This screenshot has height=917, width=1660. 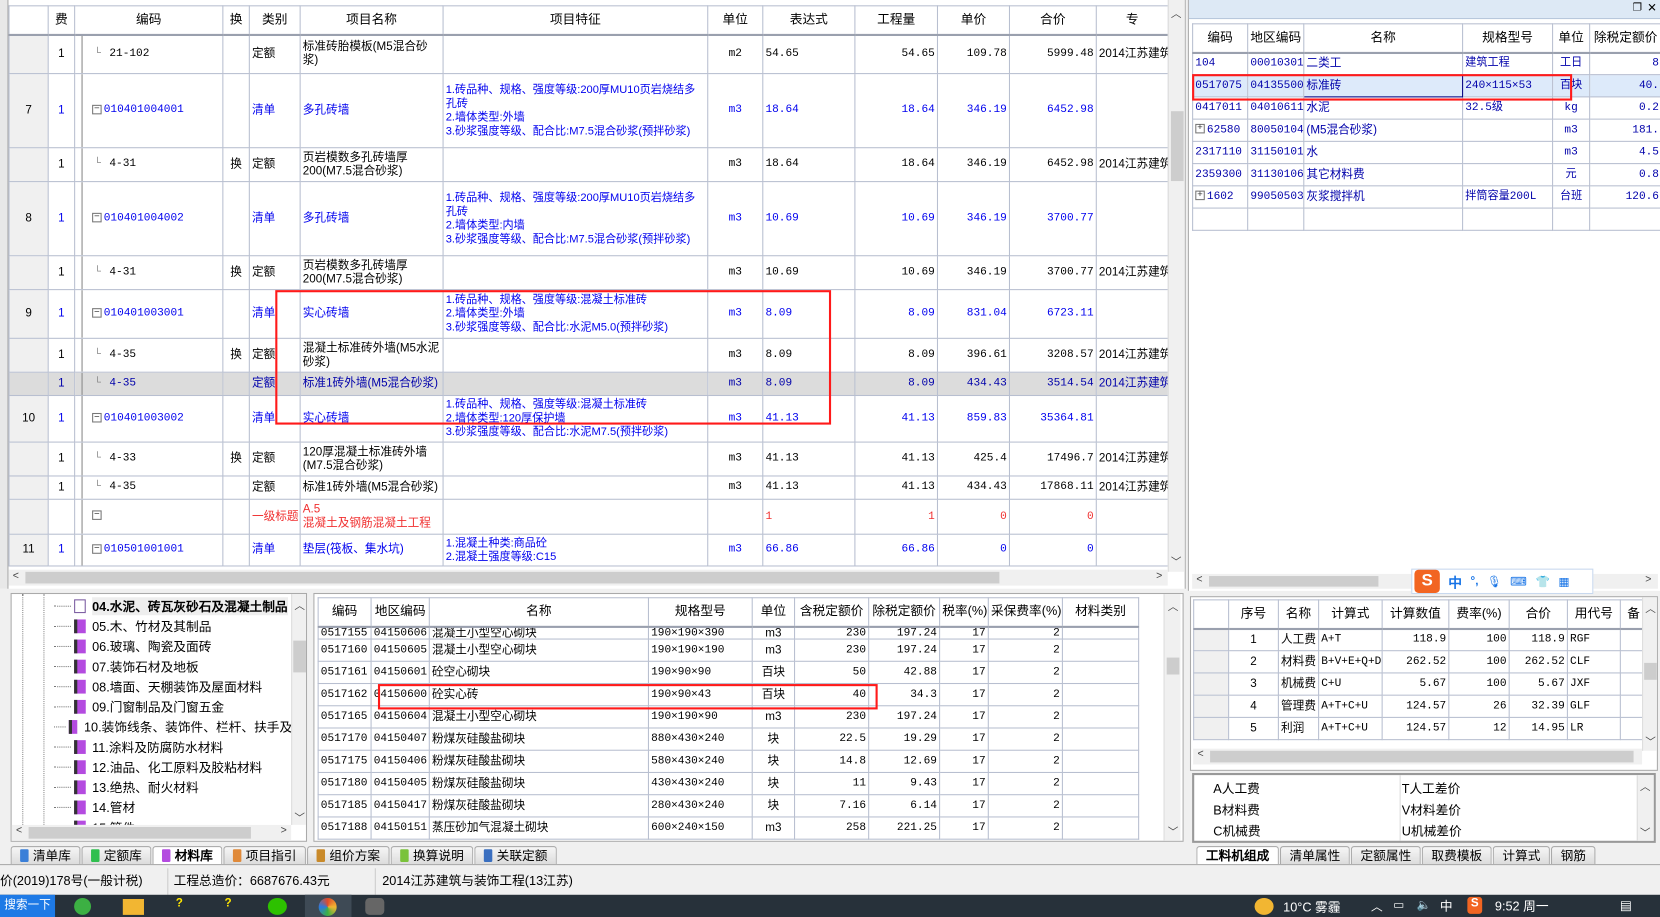 What do you see at coordinates (61, 20) in the screenshot?
I see `bill-column-header: 费` at bounding box center [61, 20].